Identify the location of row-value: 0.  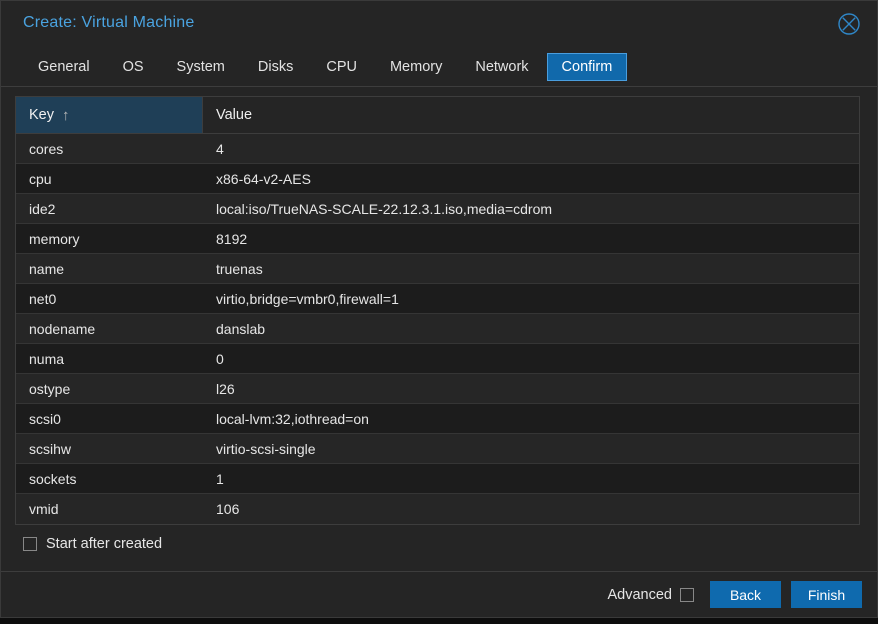
(220, 358).